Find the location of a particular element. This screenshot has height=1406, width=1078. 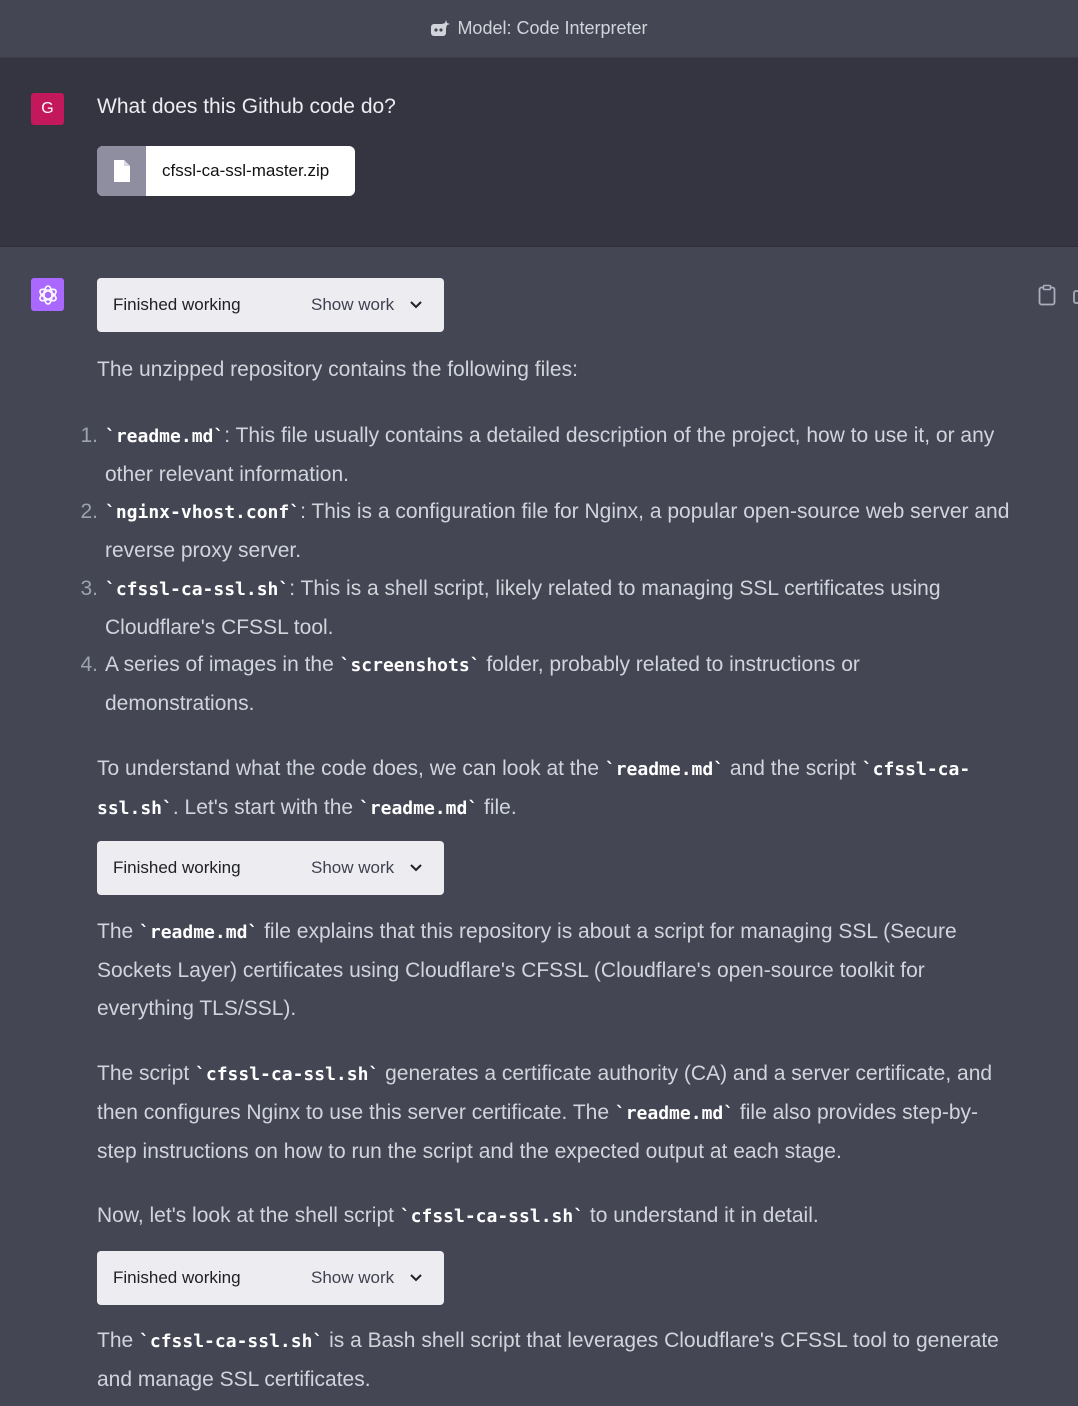

inline-code: `nginx-vhost.conf` is located at coordinates (203, 512).